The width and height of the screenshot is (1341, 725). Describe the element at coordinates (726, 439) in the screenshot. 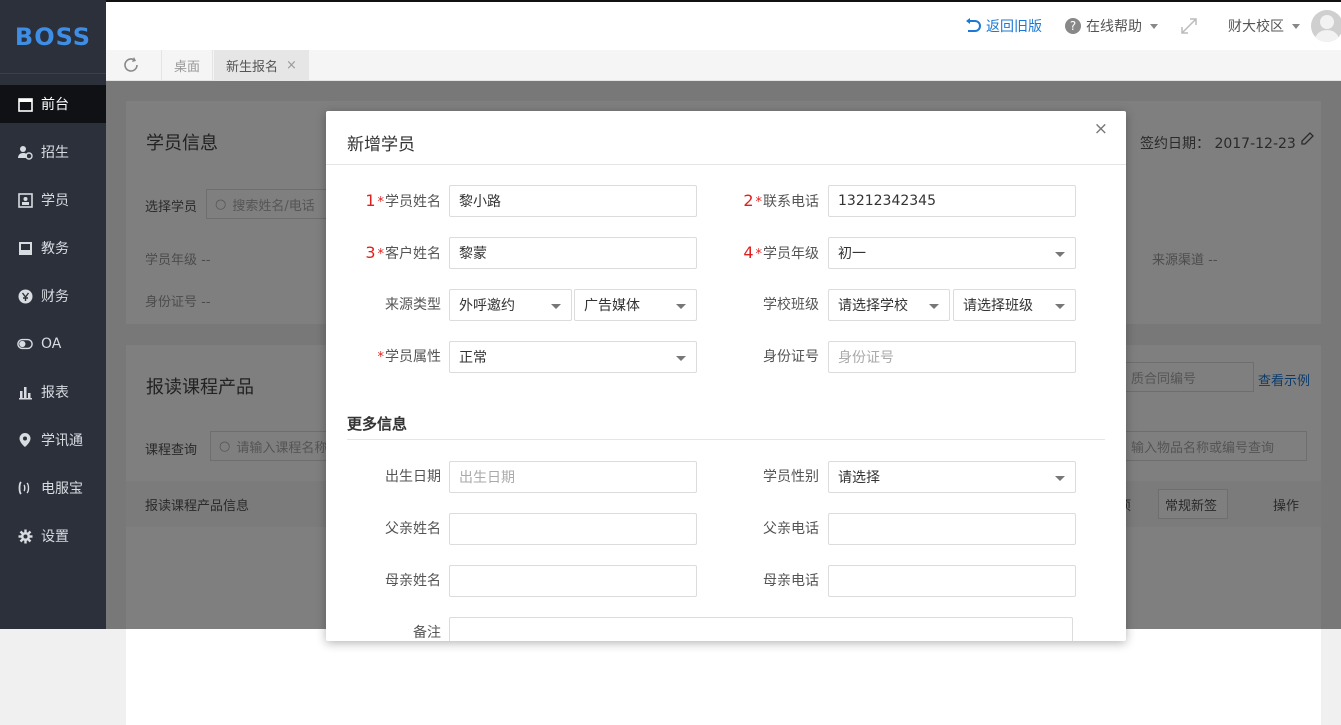

I see `divider` at that location.